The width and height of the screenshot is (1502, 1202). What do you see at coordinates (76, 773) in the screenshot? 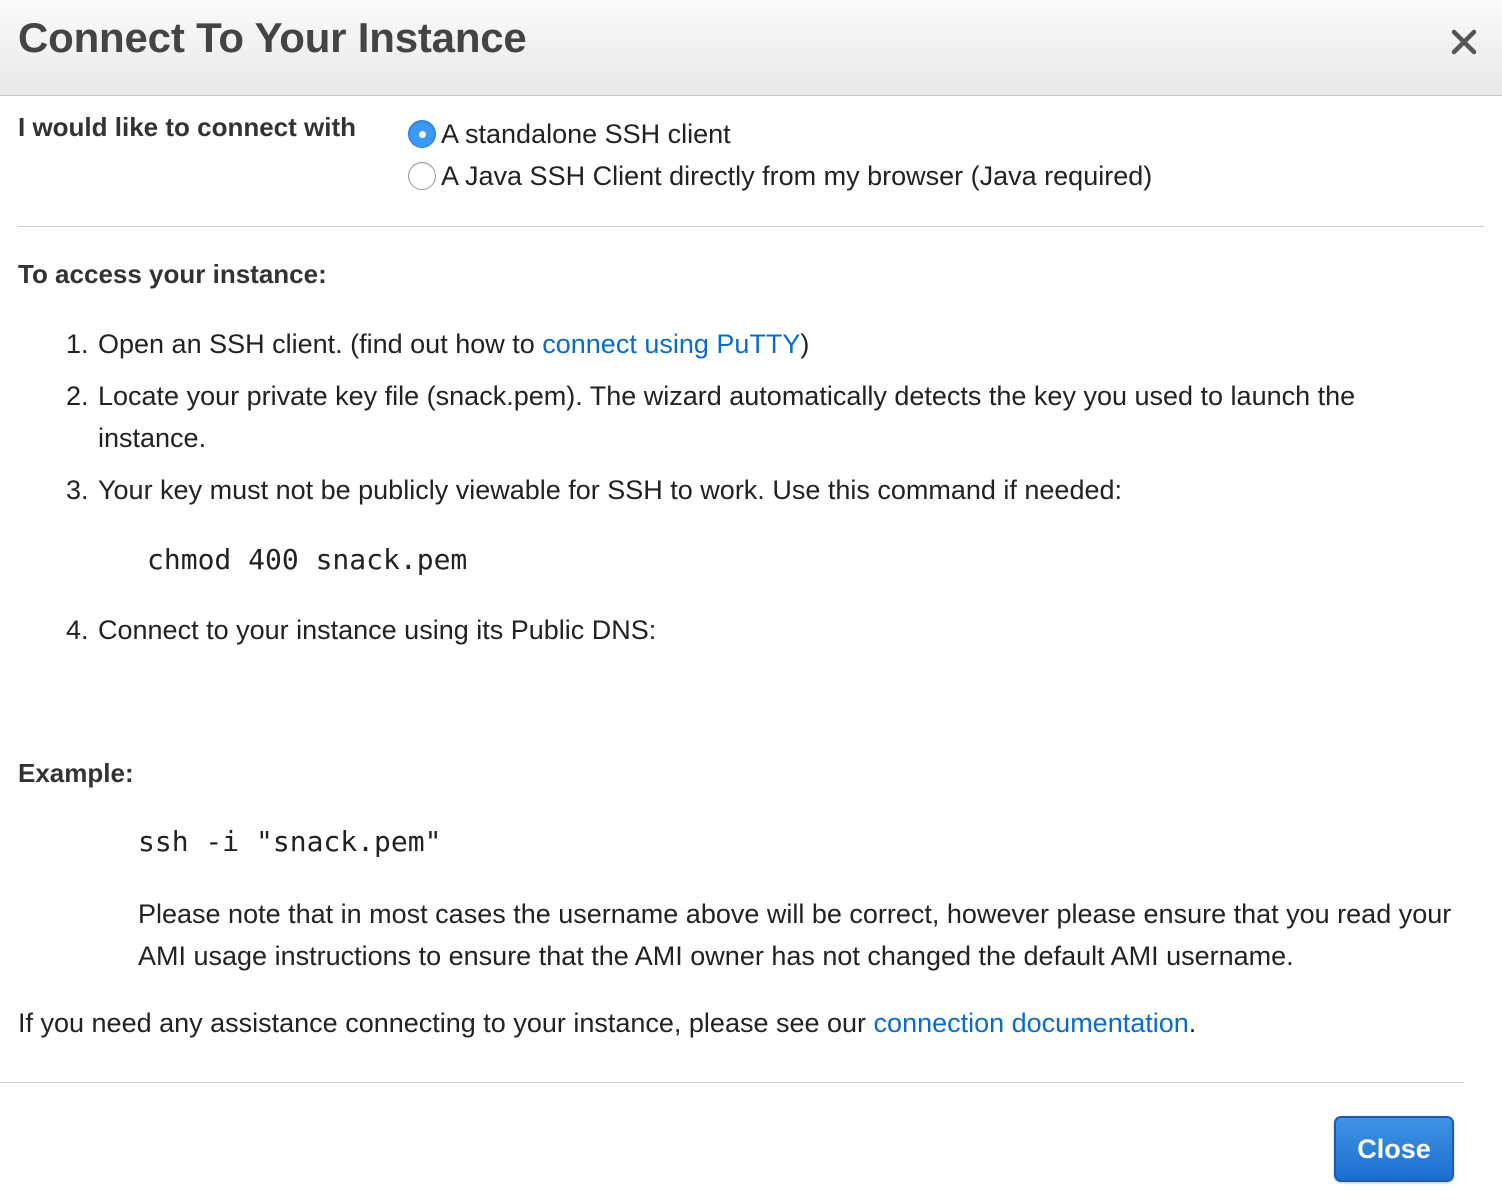
I see `example-heading: Example:` at bounding box center [76, 773].